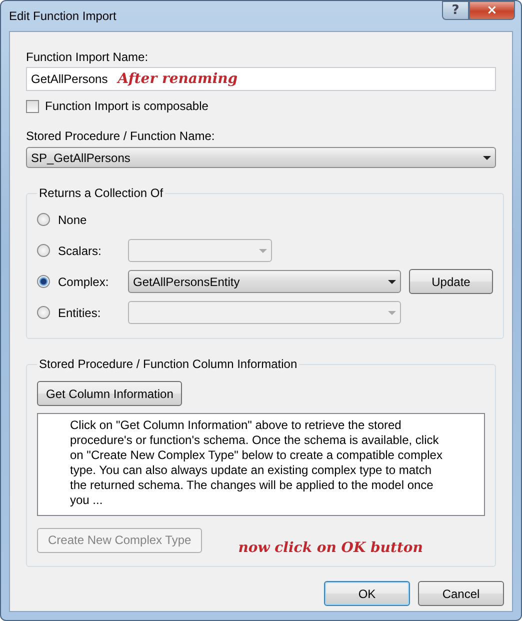 The image size is (522, 621). I want to click on group-title: Returns a Collection Of, so click(101, 193).